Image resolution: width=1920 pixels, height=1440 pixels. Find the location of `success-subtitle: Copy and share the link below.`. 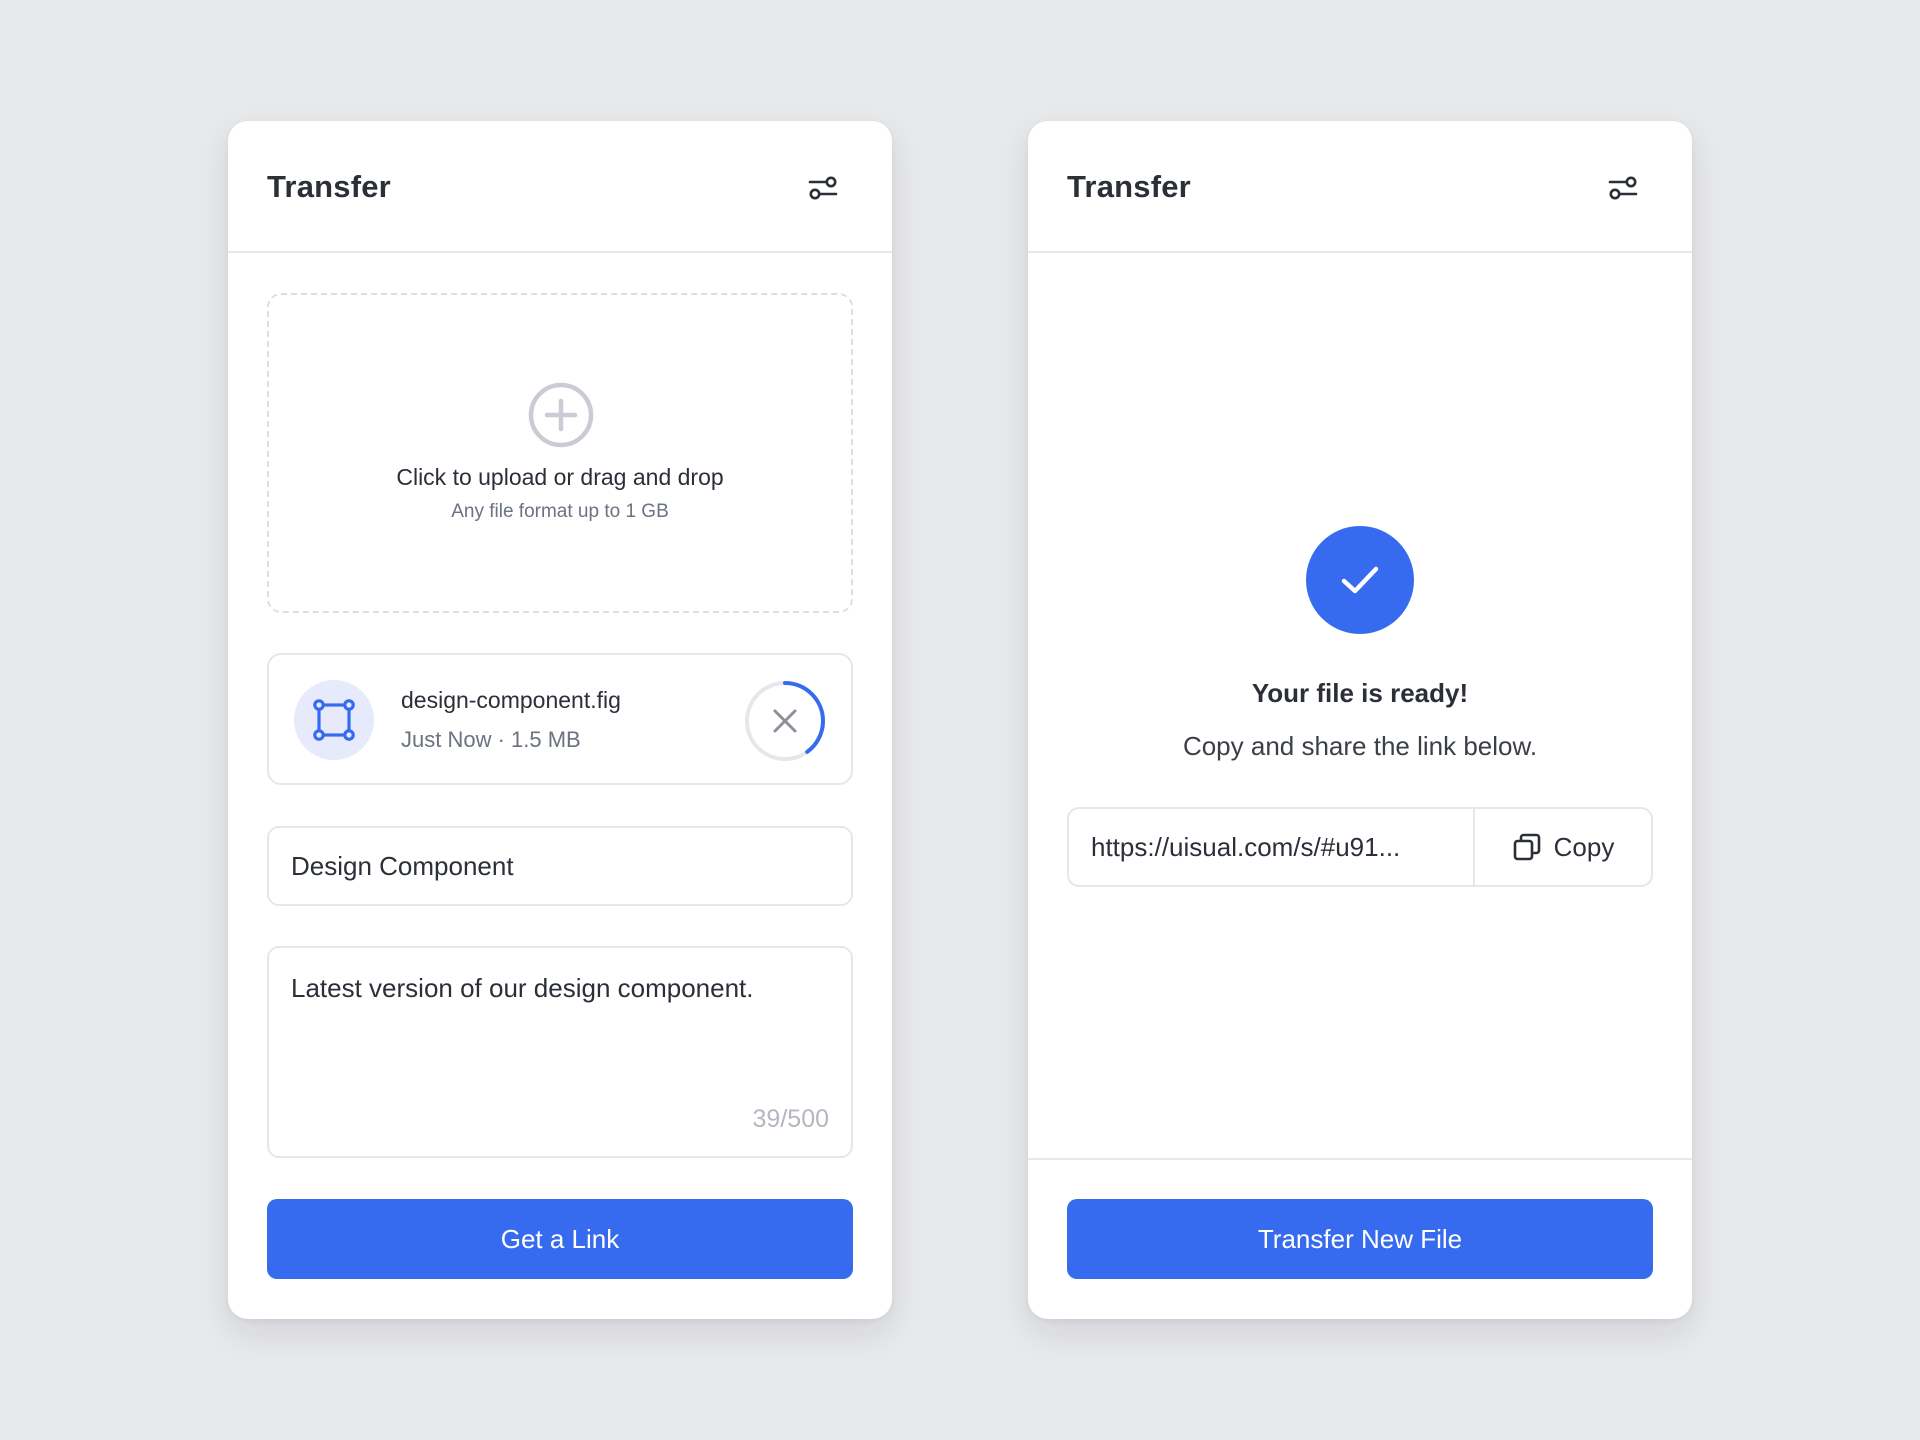

success-subtitle: Copy and share the link below. is located at coordinates (1360, 746).